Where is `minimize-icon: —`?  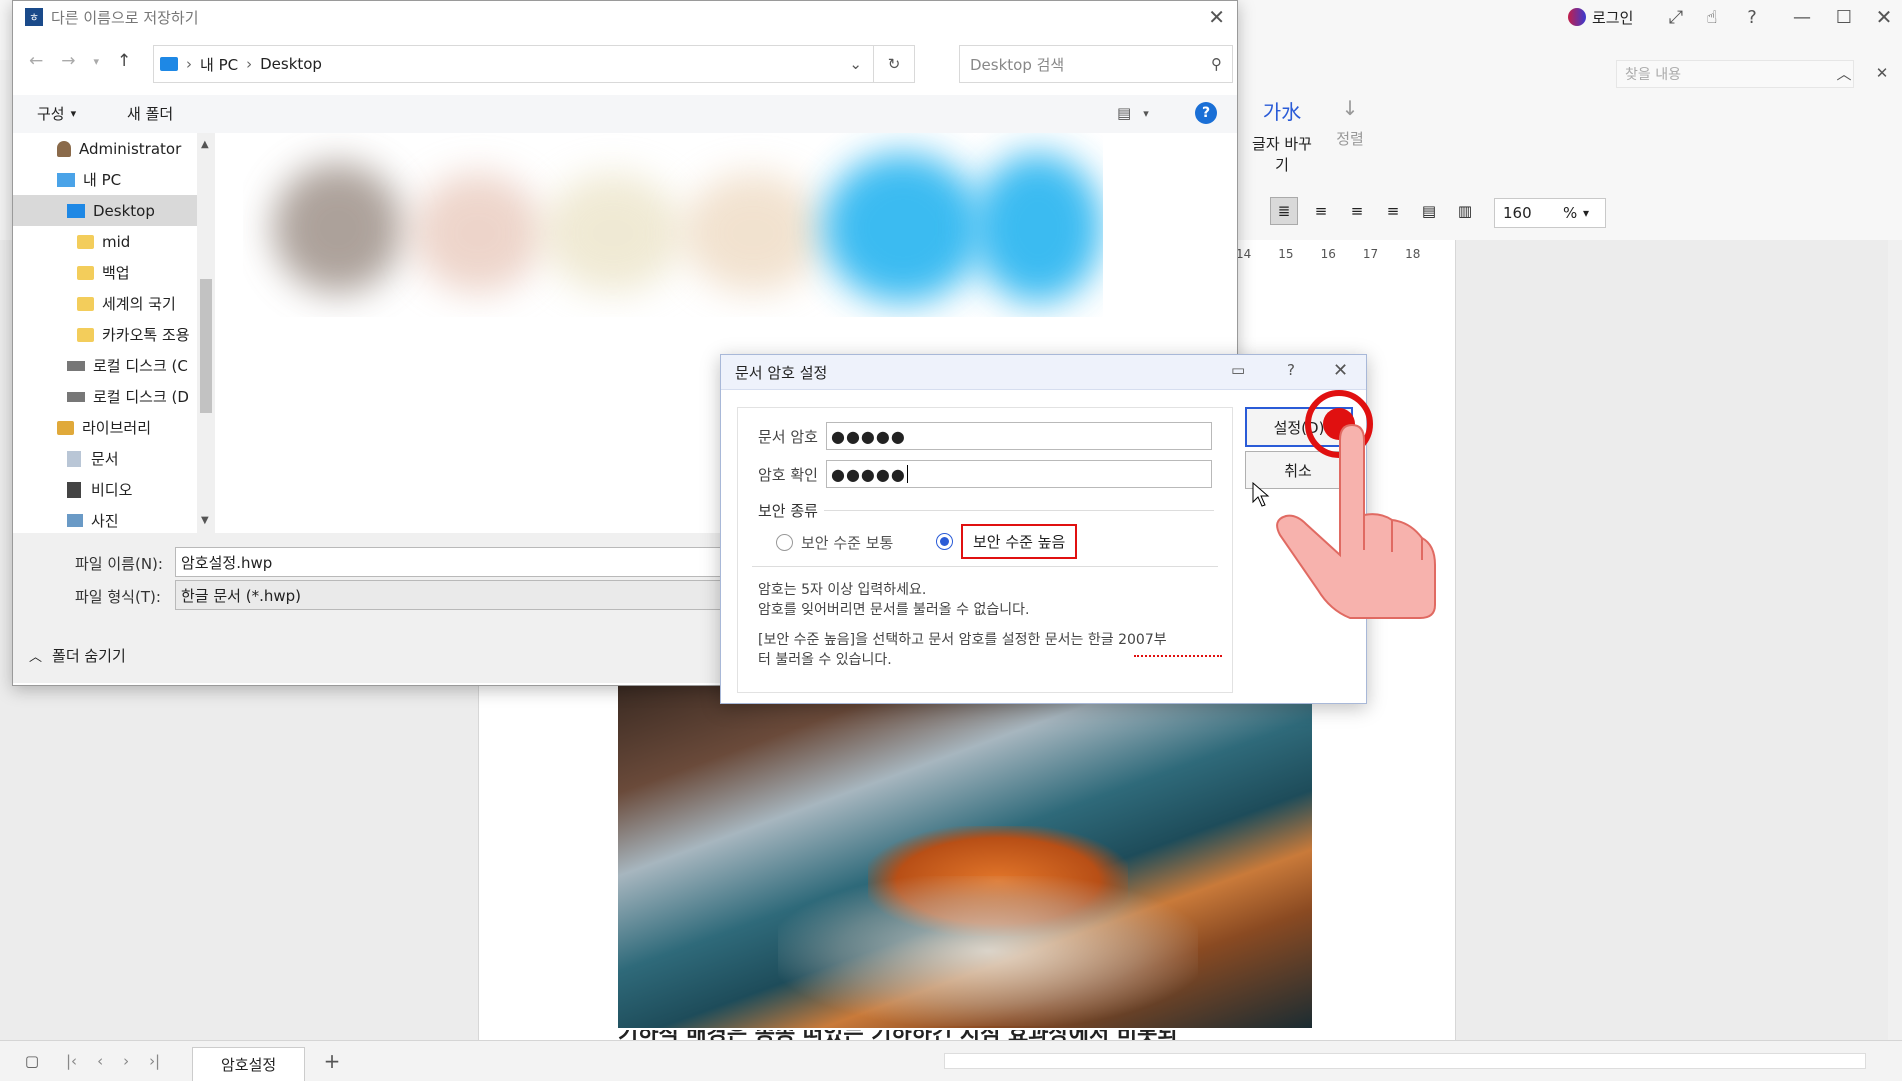
minimize-icon: — is located at coordinates (1802, 17).